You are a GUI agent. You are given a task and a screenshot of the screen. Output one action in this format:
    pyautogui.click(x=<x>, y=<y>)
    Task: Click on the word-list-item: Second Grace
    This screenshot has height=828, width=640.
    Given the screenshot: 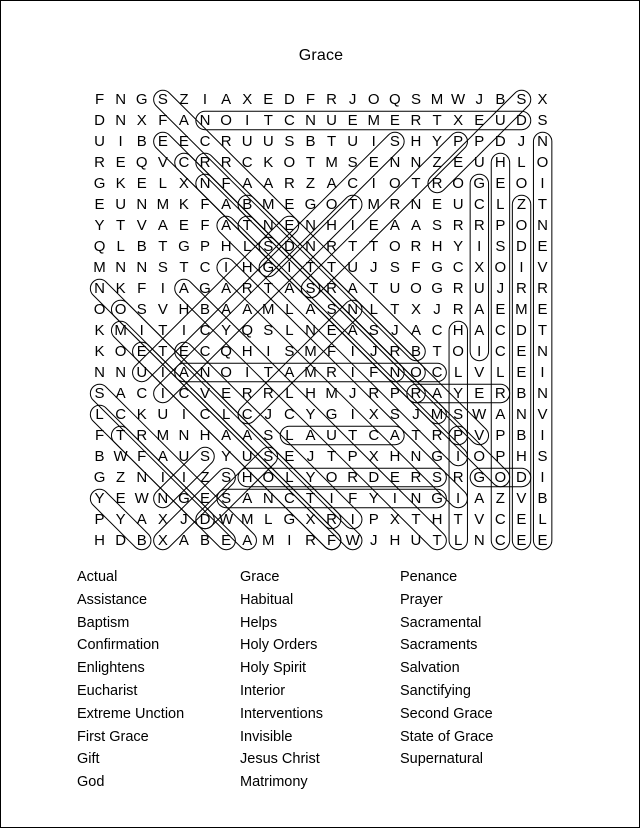 What is the action you would take?
    pyautogui.click(x=446, y=713)
    